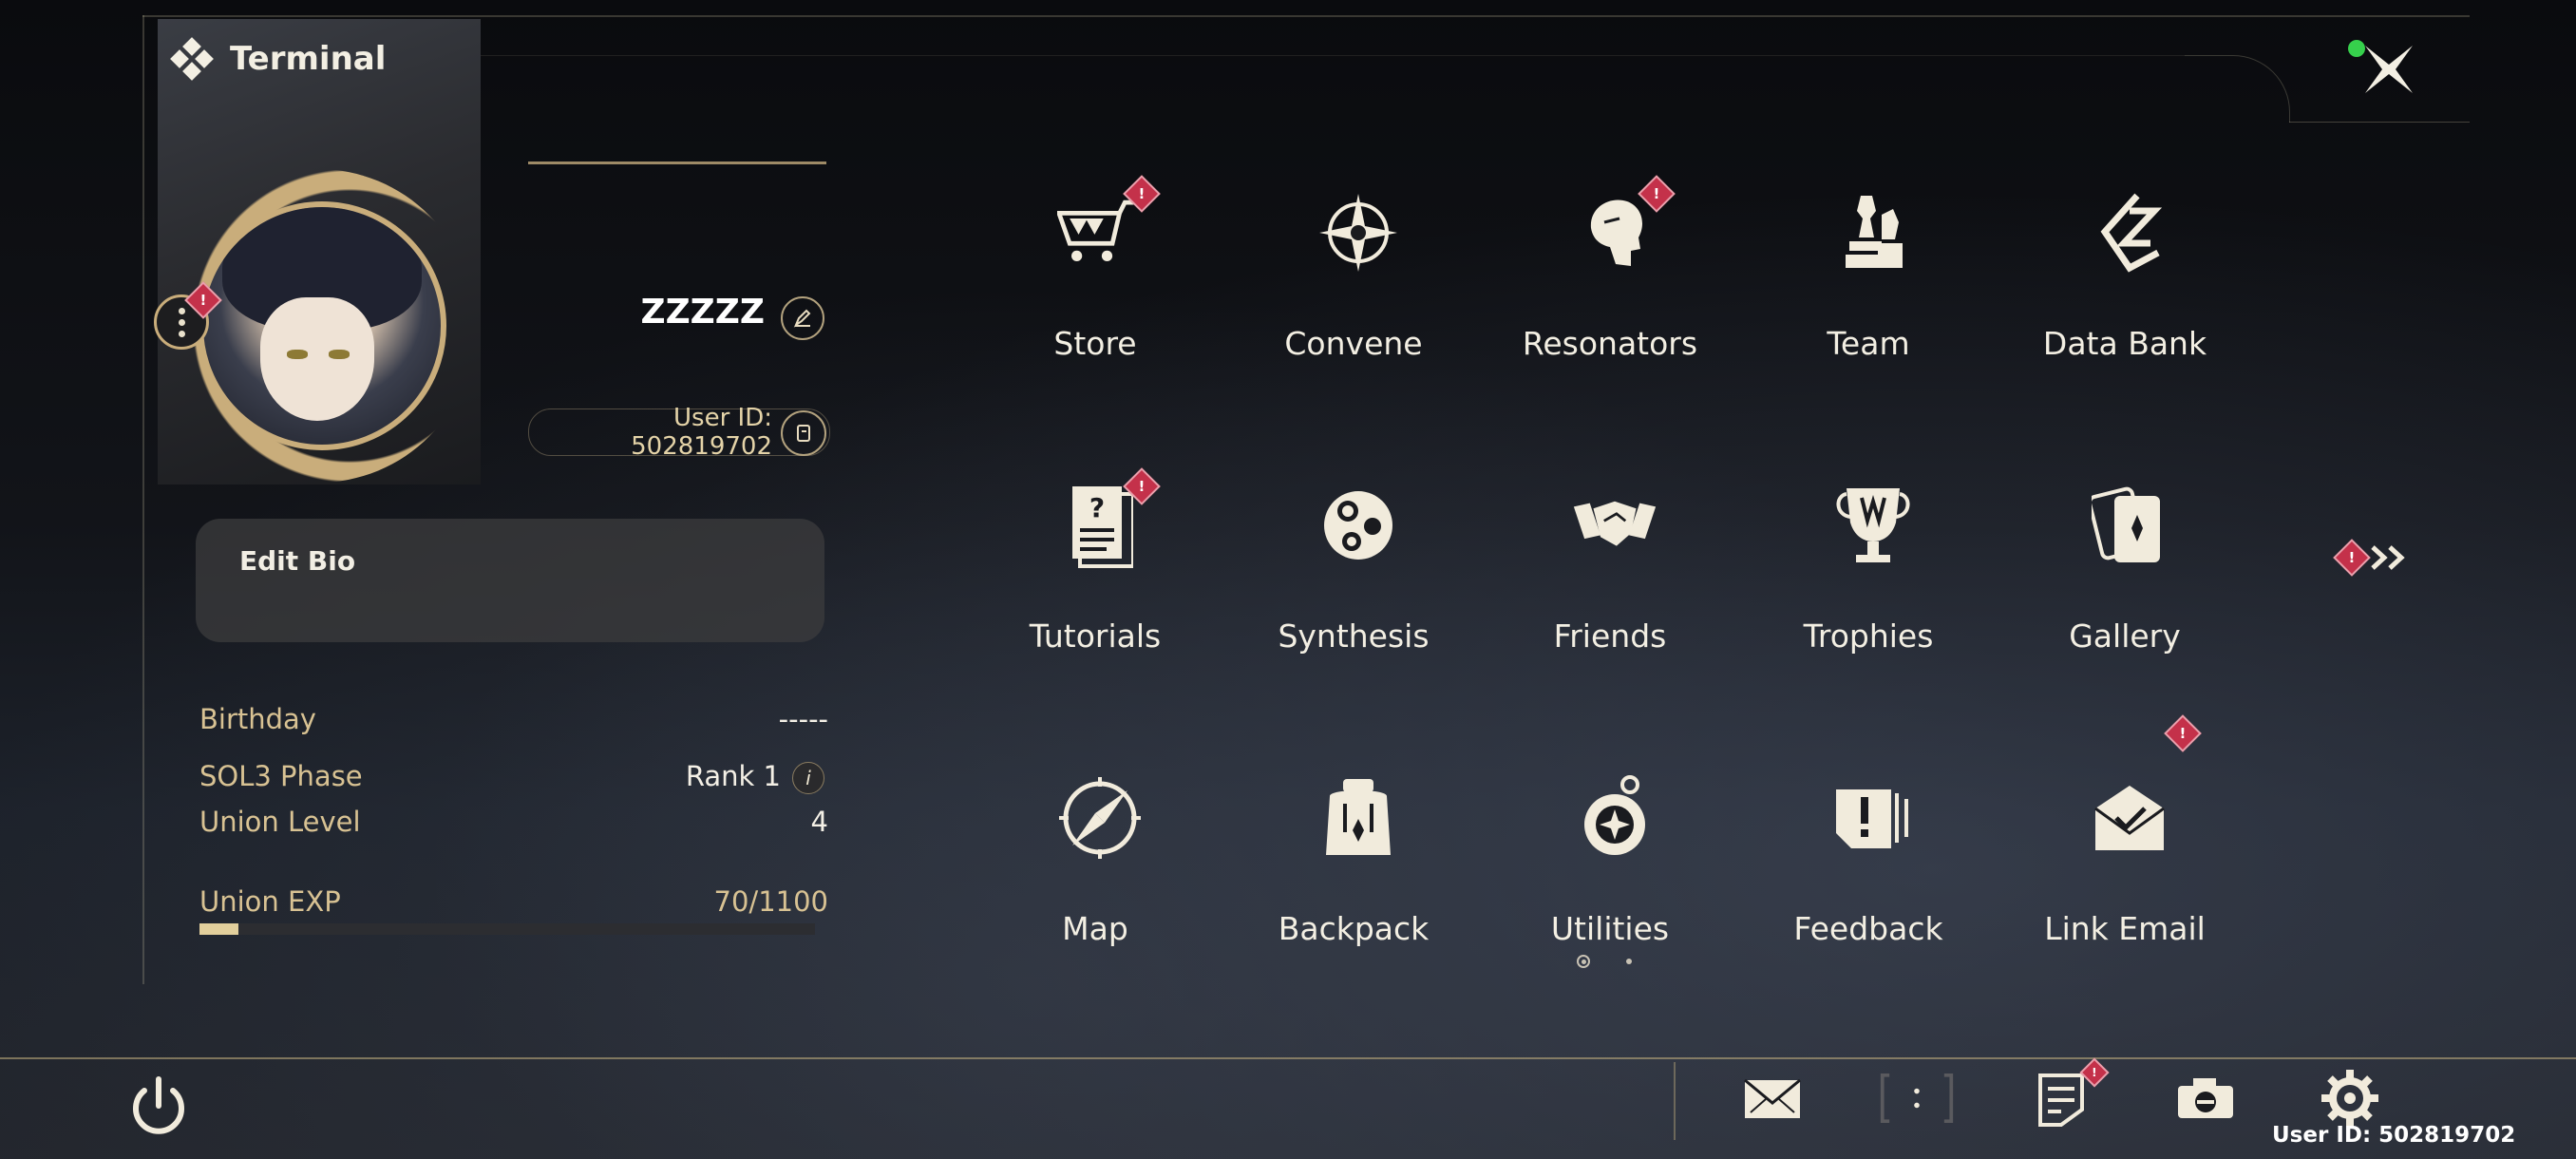 The height and width of the screenshot is (1159, 2576). I want to click on info-icon: i, so click(808, 778).